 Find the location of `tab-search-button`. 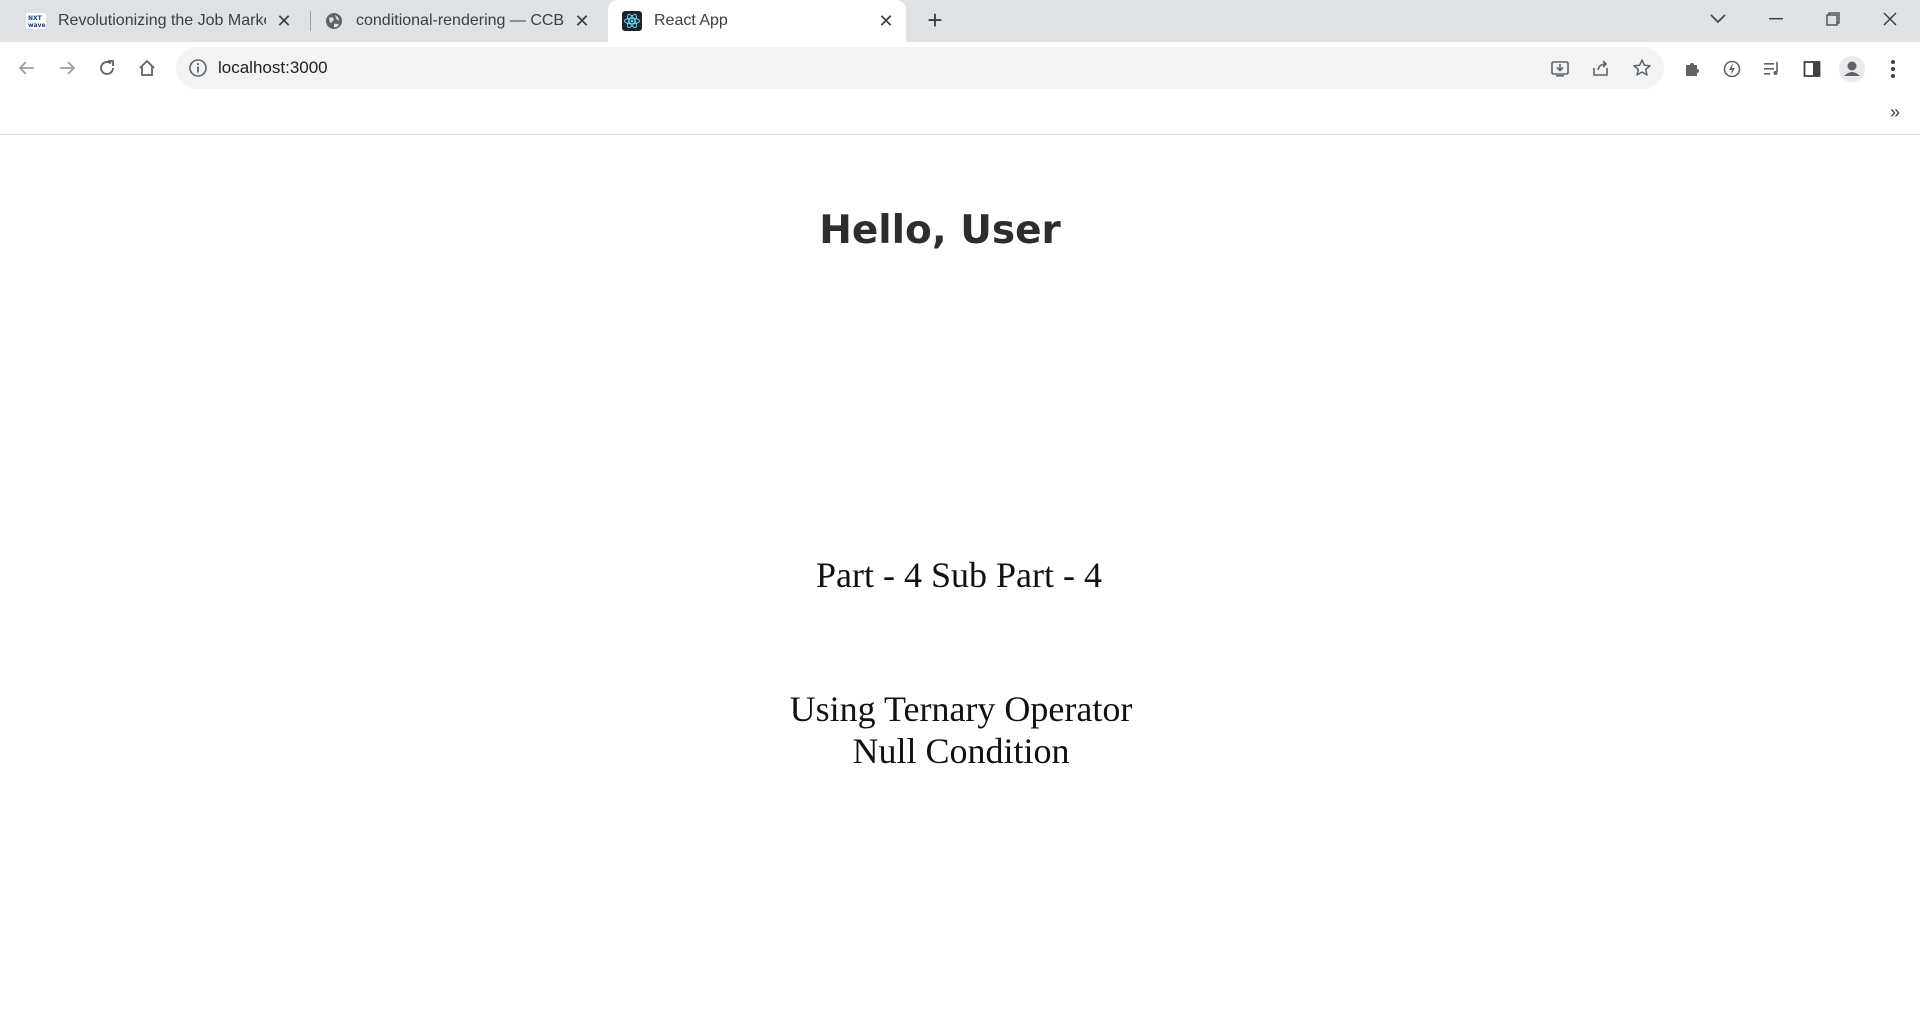

tab-search-button is located at coordinates (1718, 19).